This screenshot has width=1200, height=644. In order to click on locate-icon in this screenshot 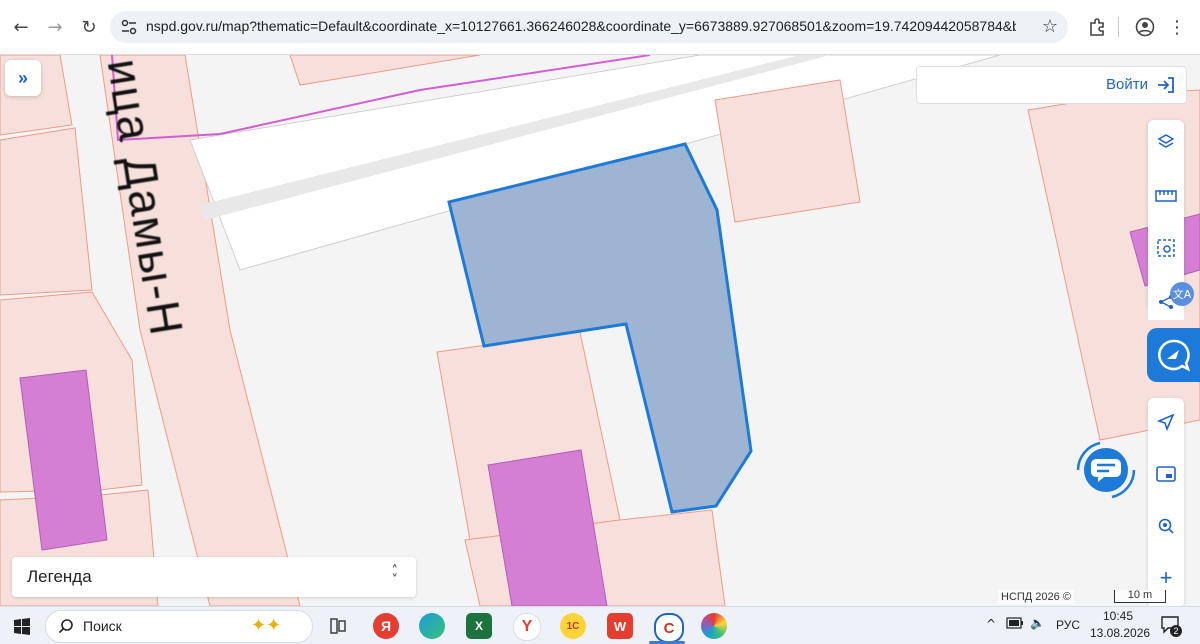, I will do `click(1166, 422)`.